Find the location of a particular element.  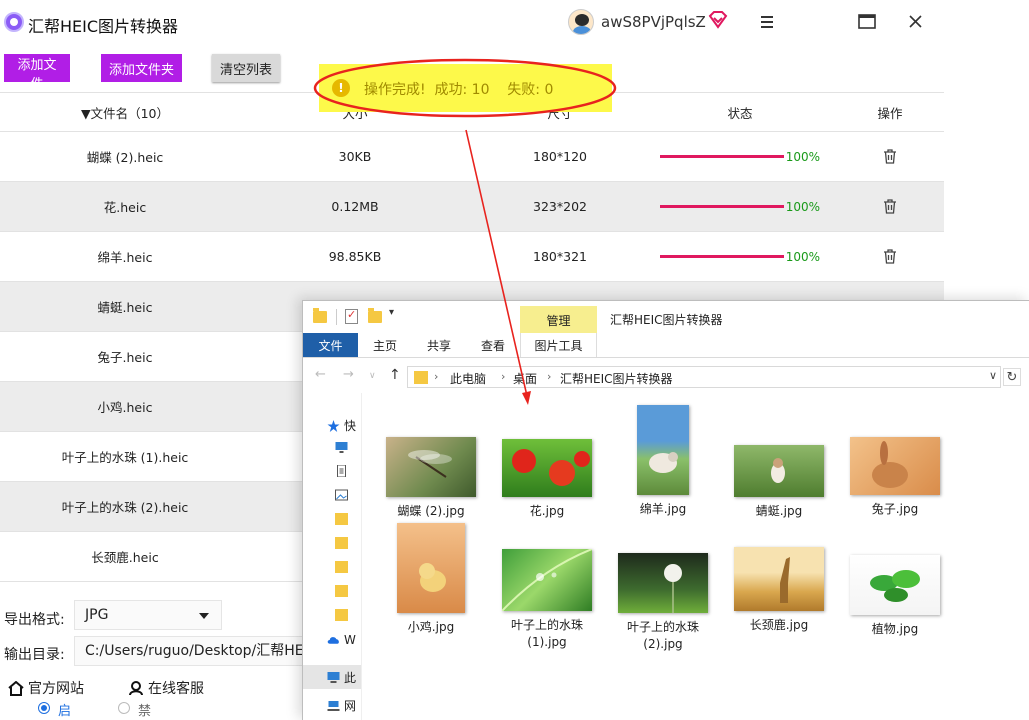

radio-enable-label: 启用 is located at coordinates (64, 710).